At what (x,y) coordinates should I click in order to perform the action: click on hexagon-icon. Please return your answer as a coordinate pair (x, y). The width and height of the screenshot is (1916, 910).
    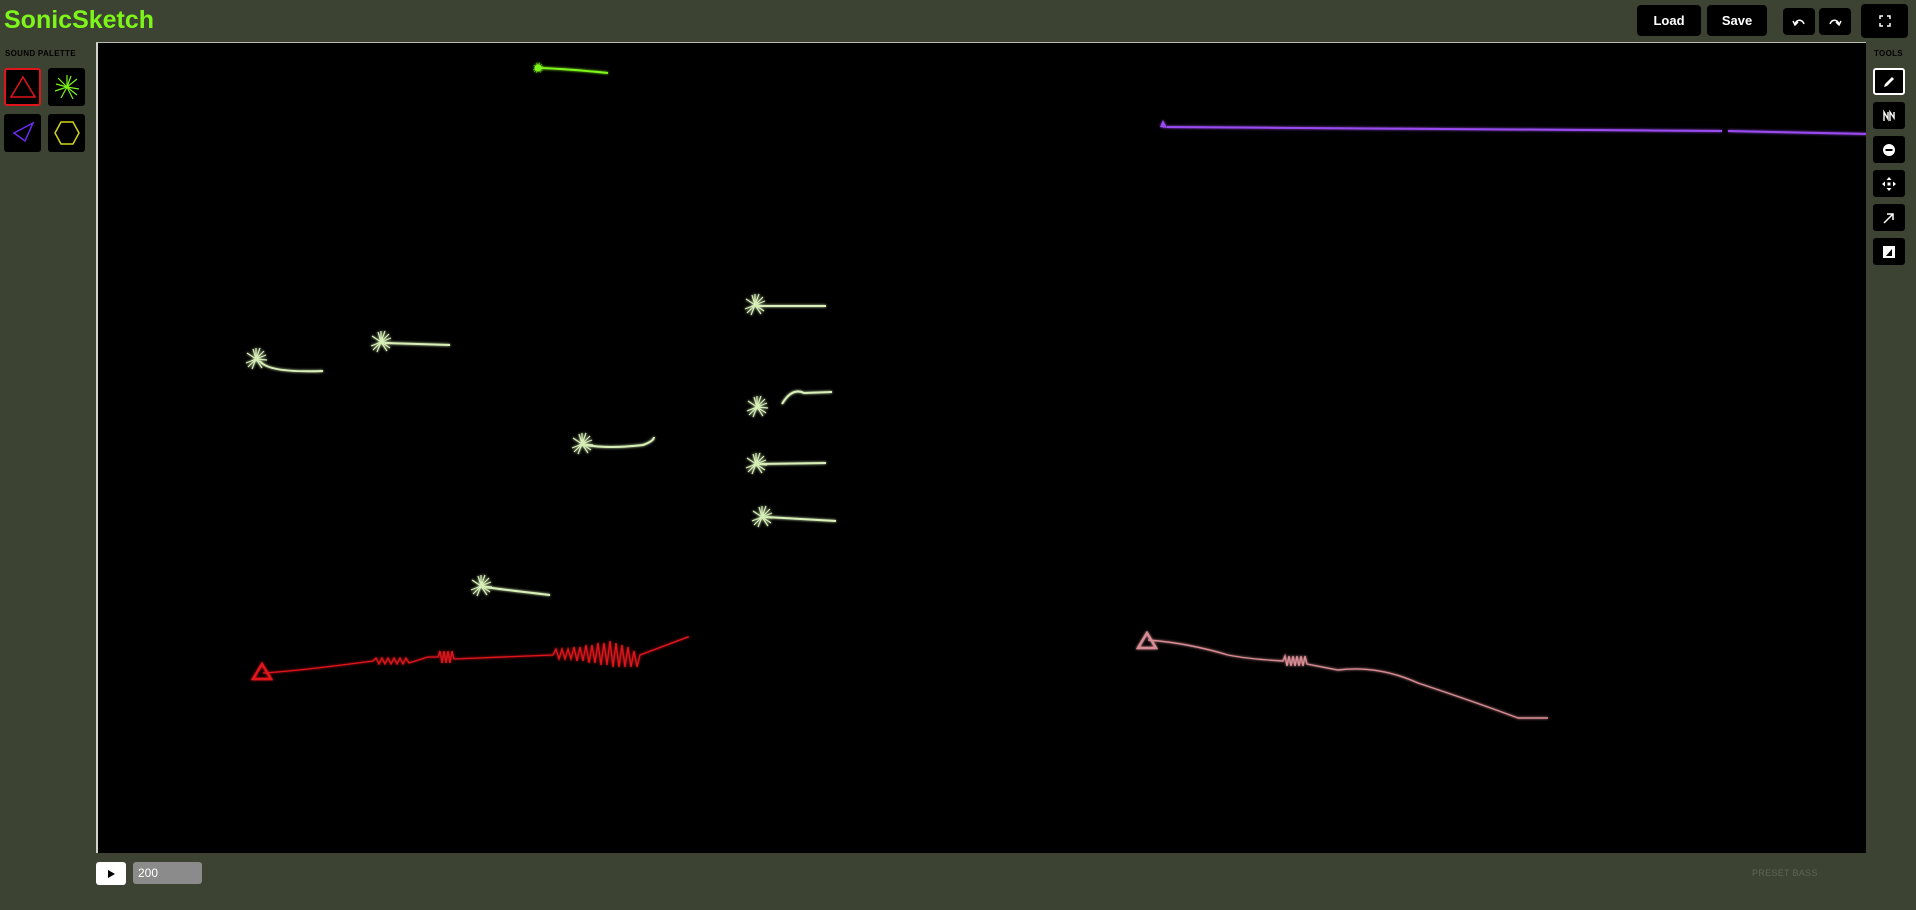
    Looking at the image, I should click on (66, 133).